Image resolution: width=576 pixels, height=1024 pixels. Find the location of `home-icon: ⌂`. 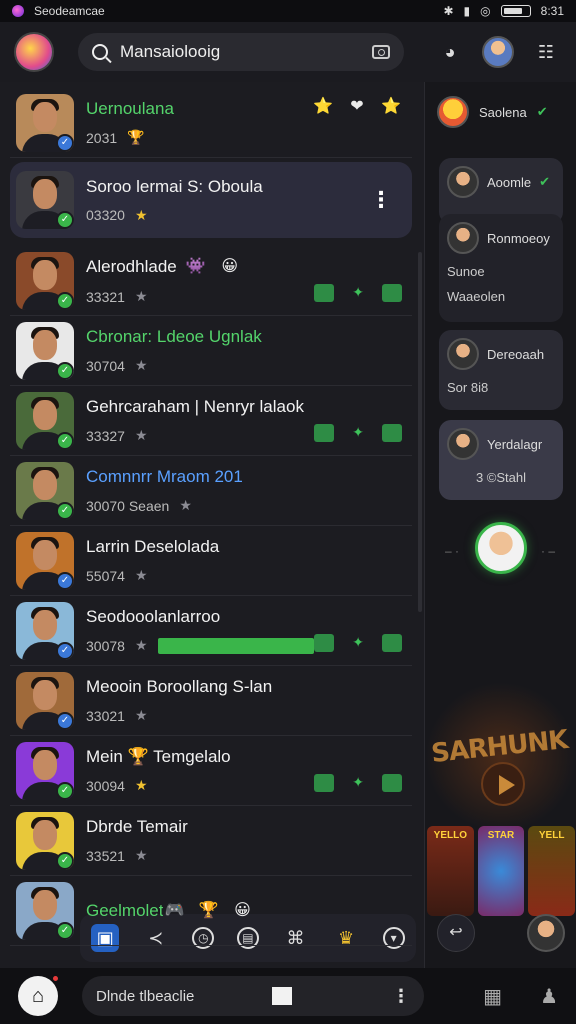

home-icon: ⌂ is located at coordinates (39, 995).